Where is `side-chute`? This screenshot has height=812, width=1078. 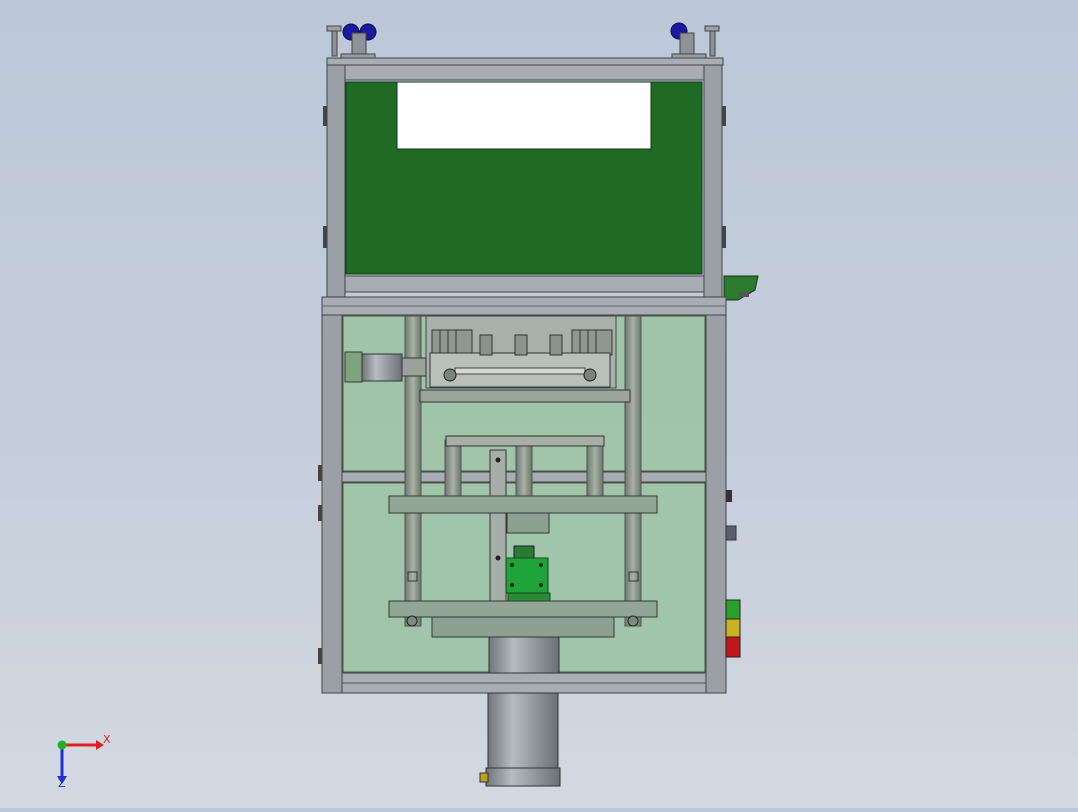
side-chute is located at coordinates (741, 288).